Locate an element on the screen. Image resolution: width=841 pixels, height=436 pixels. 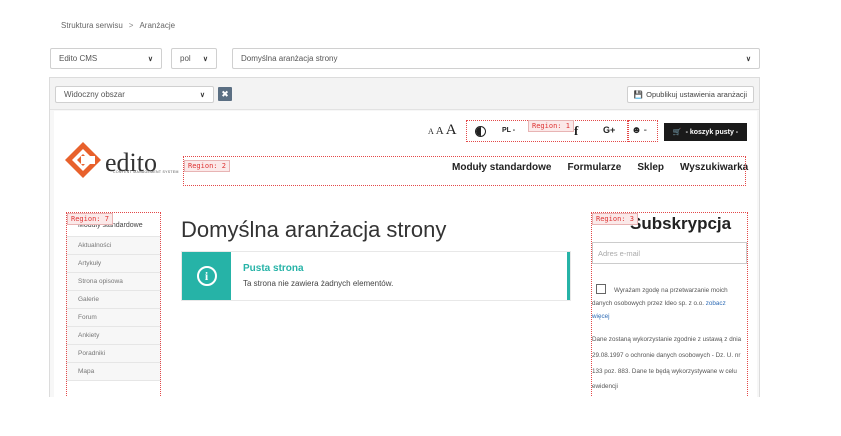
alert-title: Pusta strona is located at coordinates (273, 268).